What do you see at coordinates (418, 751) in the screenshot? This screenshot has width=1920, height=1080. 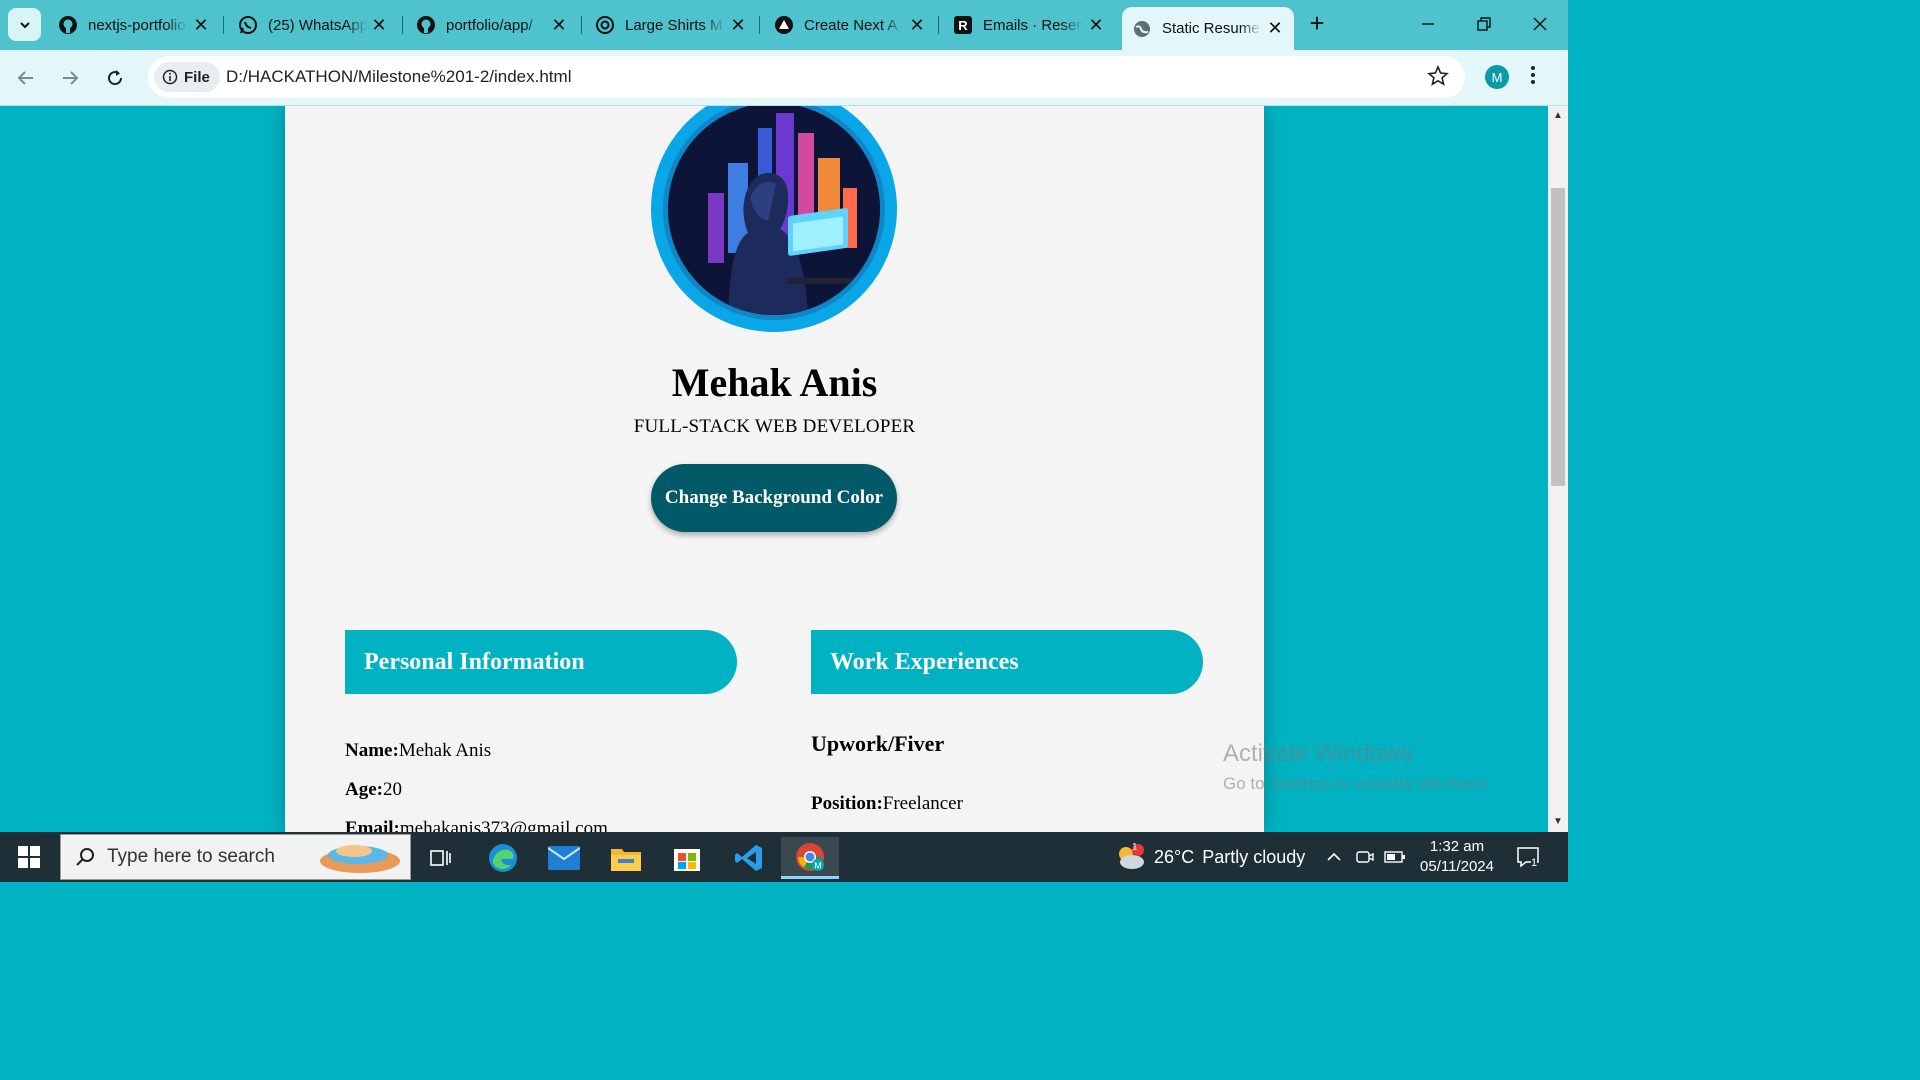 I see `personal-field-name: Name:Mehak Anis` at bounding box center [418, 751].